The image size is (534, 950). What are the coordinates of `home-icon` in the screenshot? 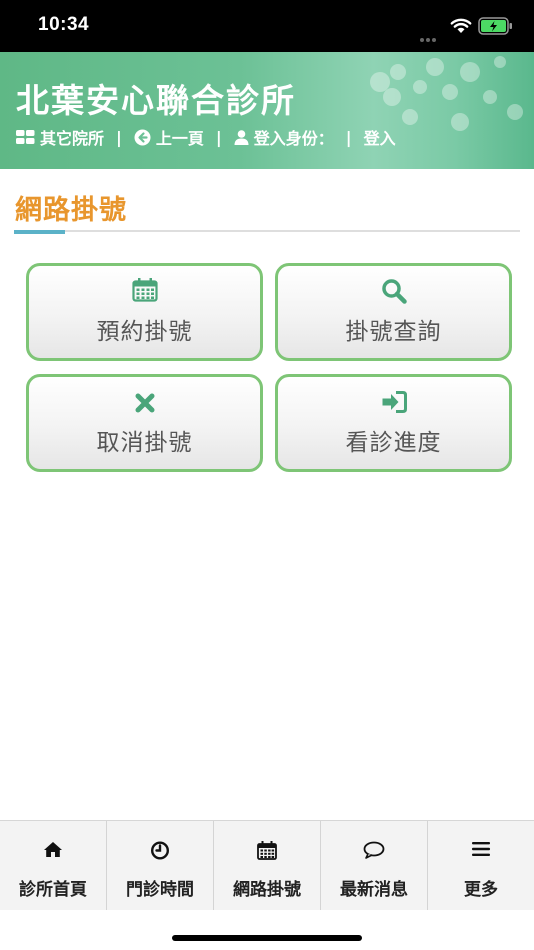 It's located at (53, 849).